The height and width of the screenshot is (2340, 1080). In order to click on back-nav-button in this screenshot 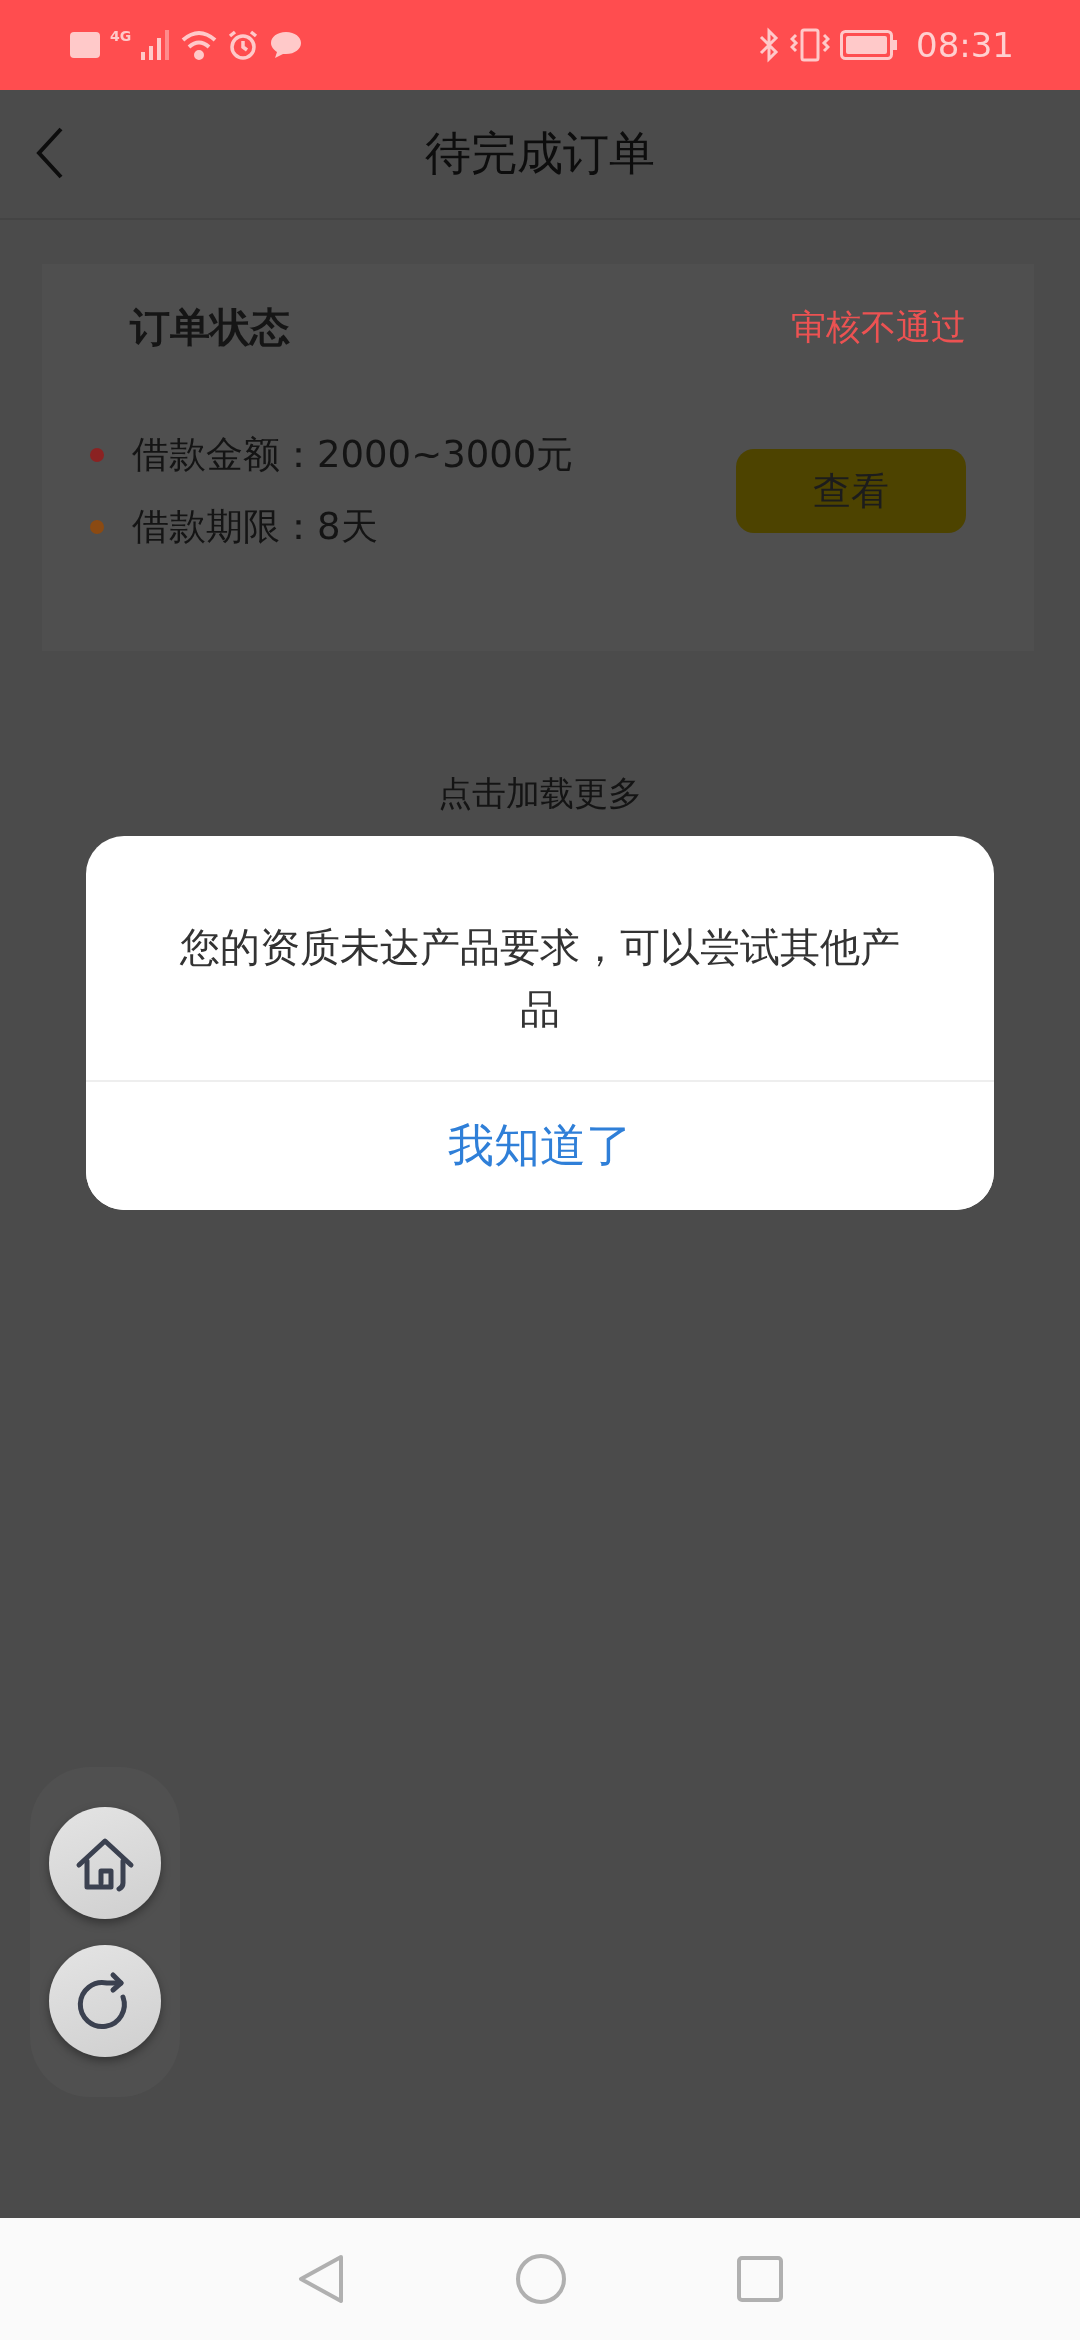, I will do `click(321, 2279)`.